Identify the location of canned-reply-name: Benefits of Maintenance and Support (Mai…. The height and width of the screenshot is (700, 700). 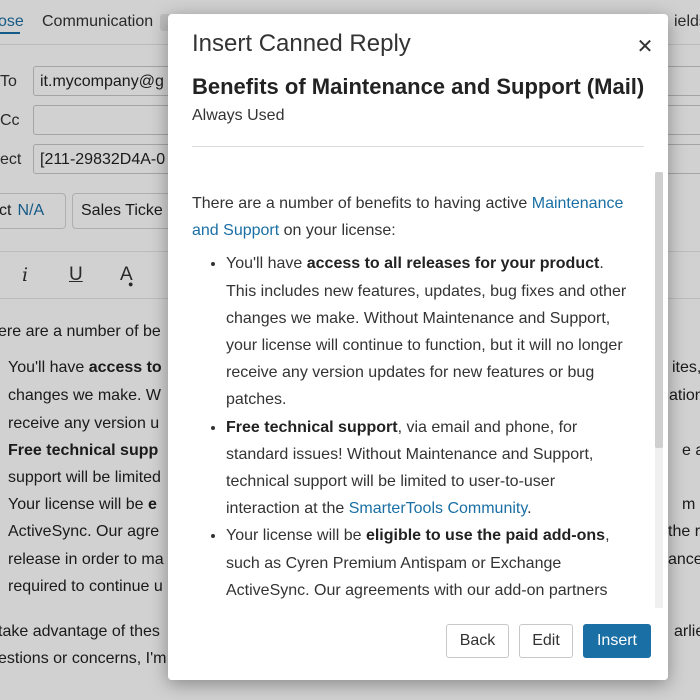
(418, 86).